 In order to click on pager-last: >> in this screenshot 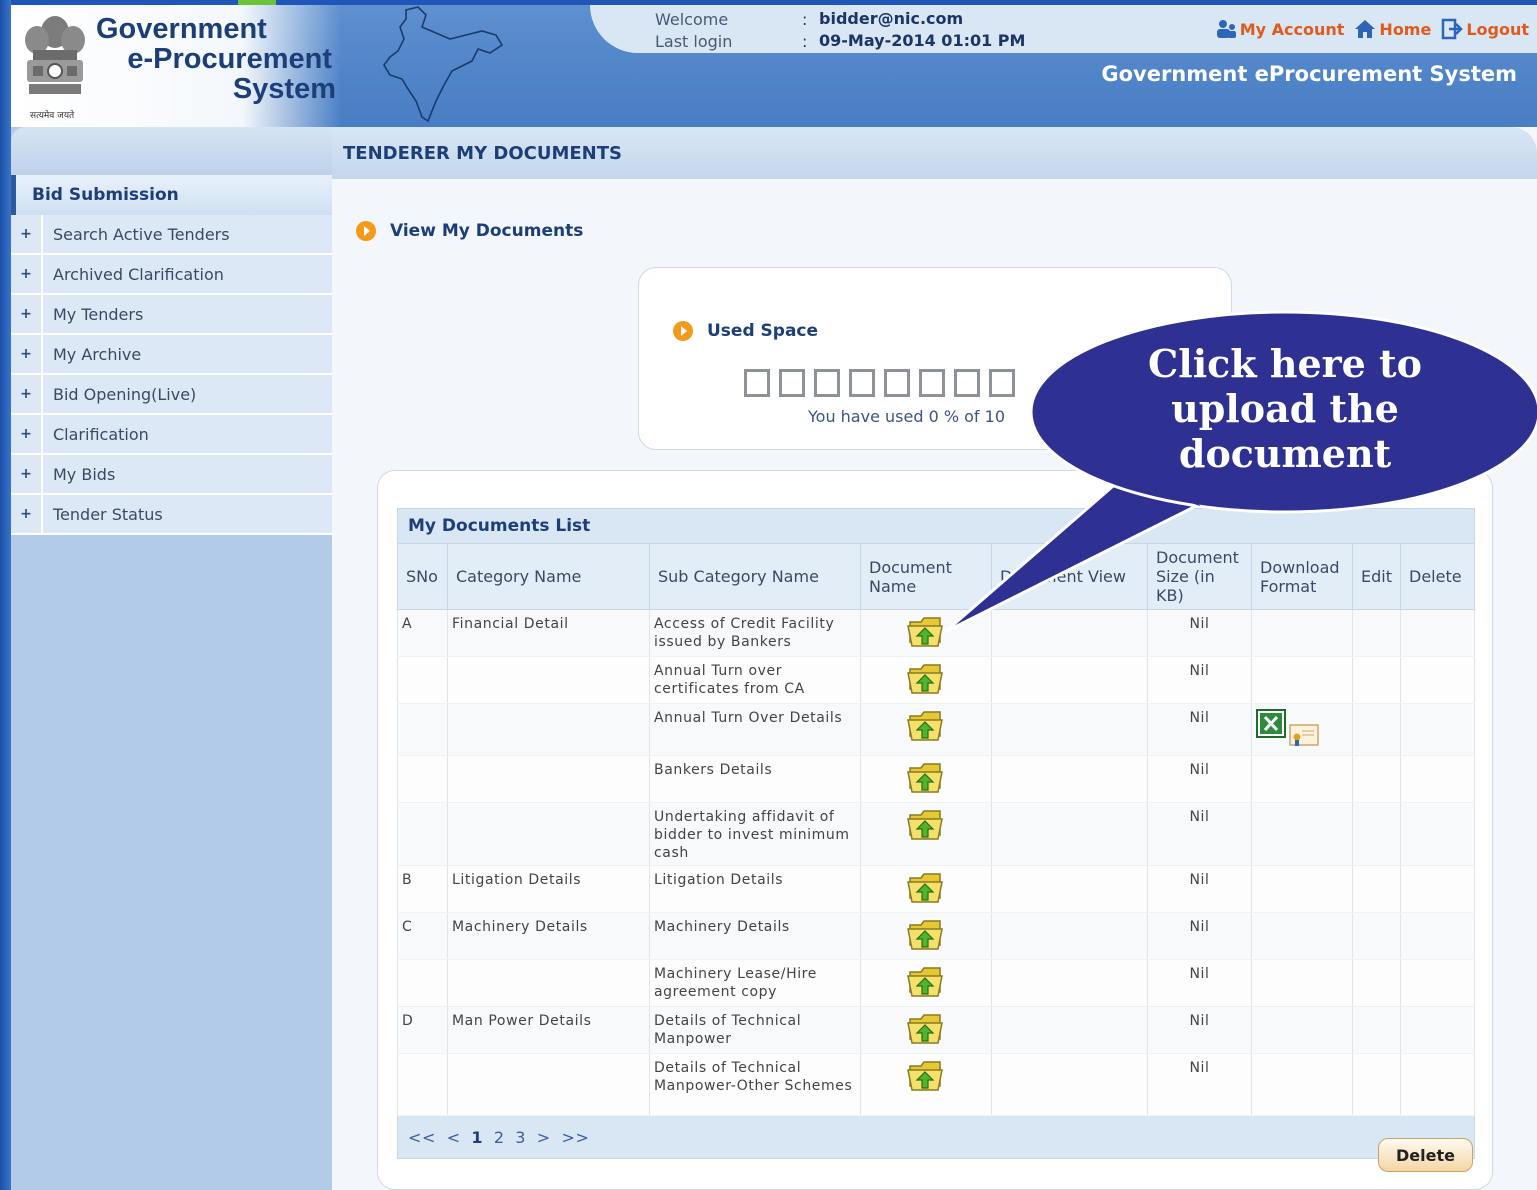, I will do `click(575, 1137)`.